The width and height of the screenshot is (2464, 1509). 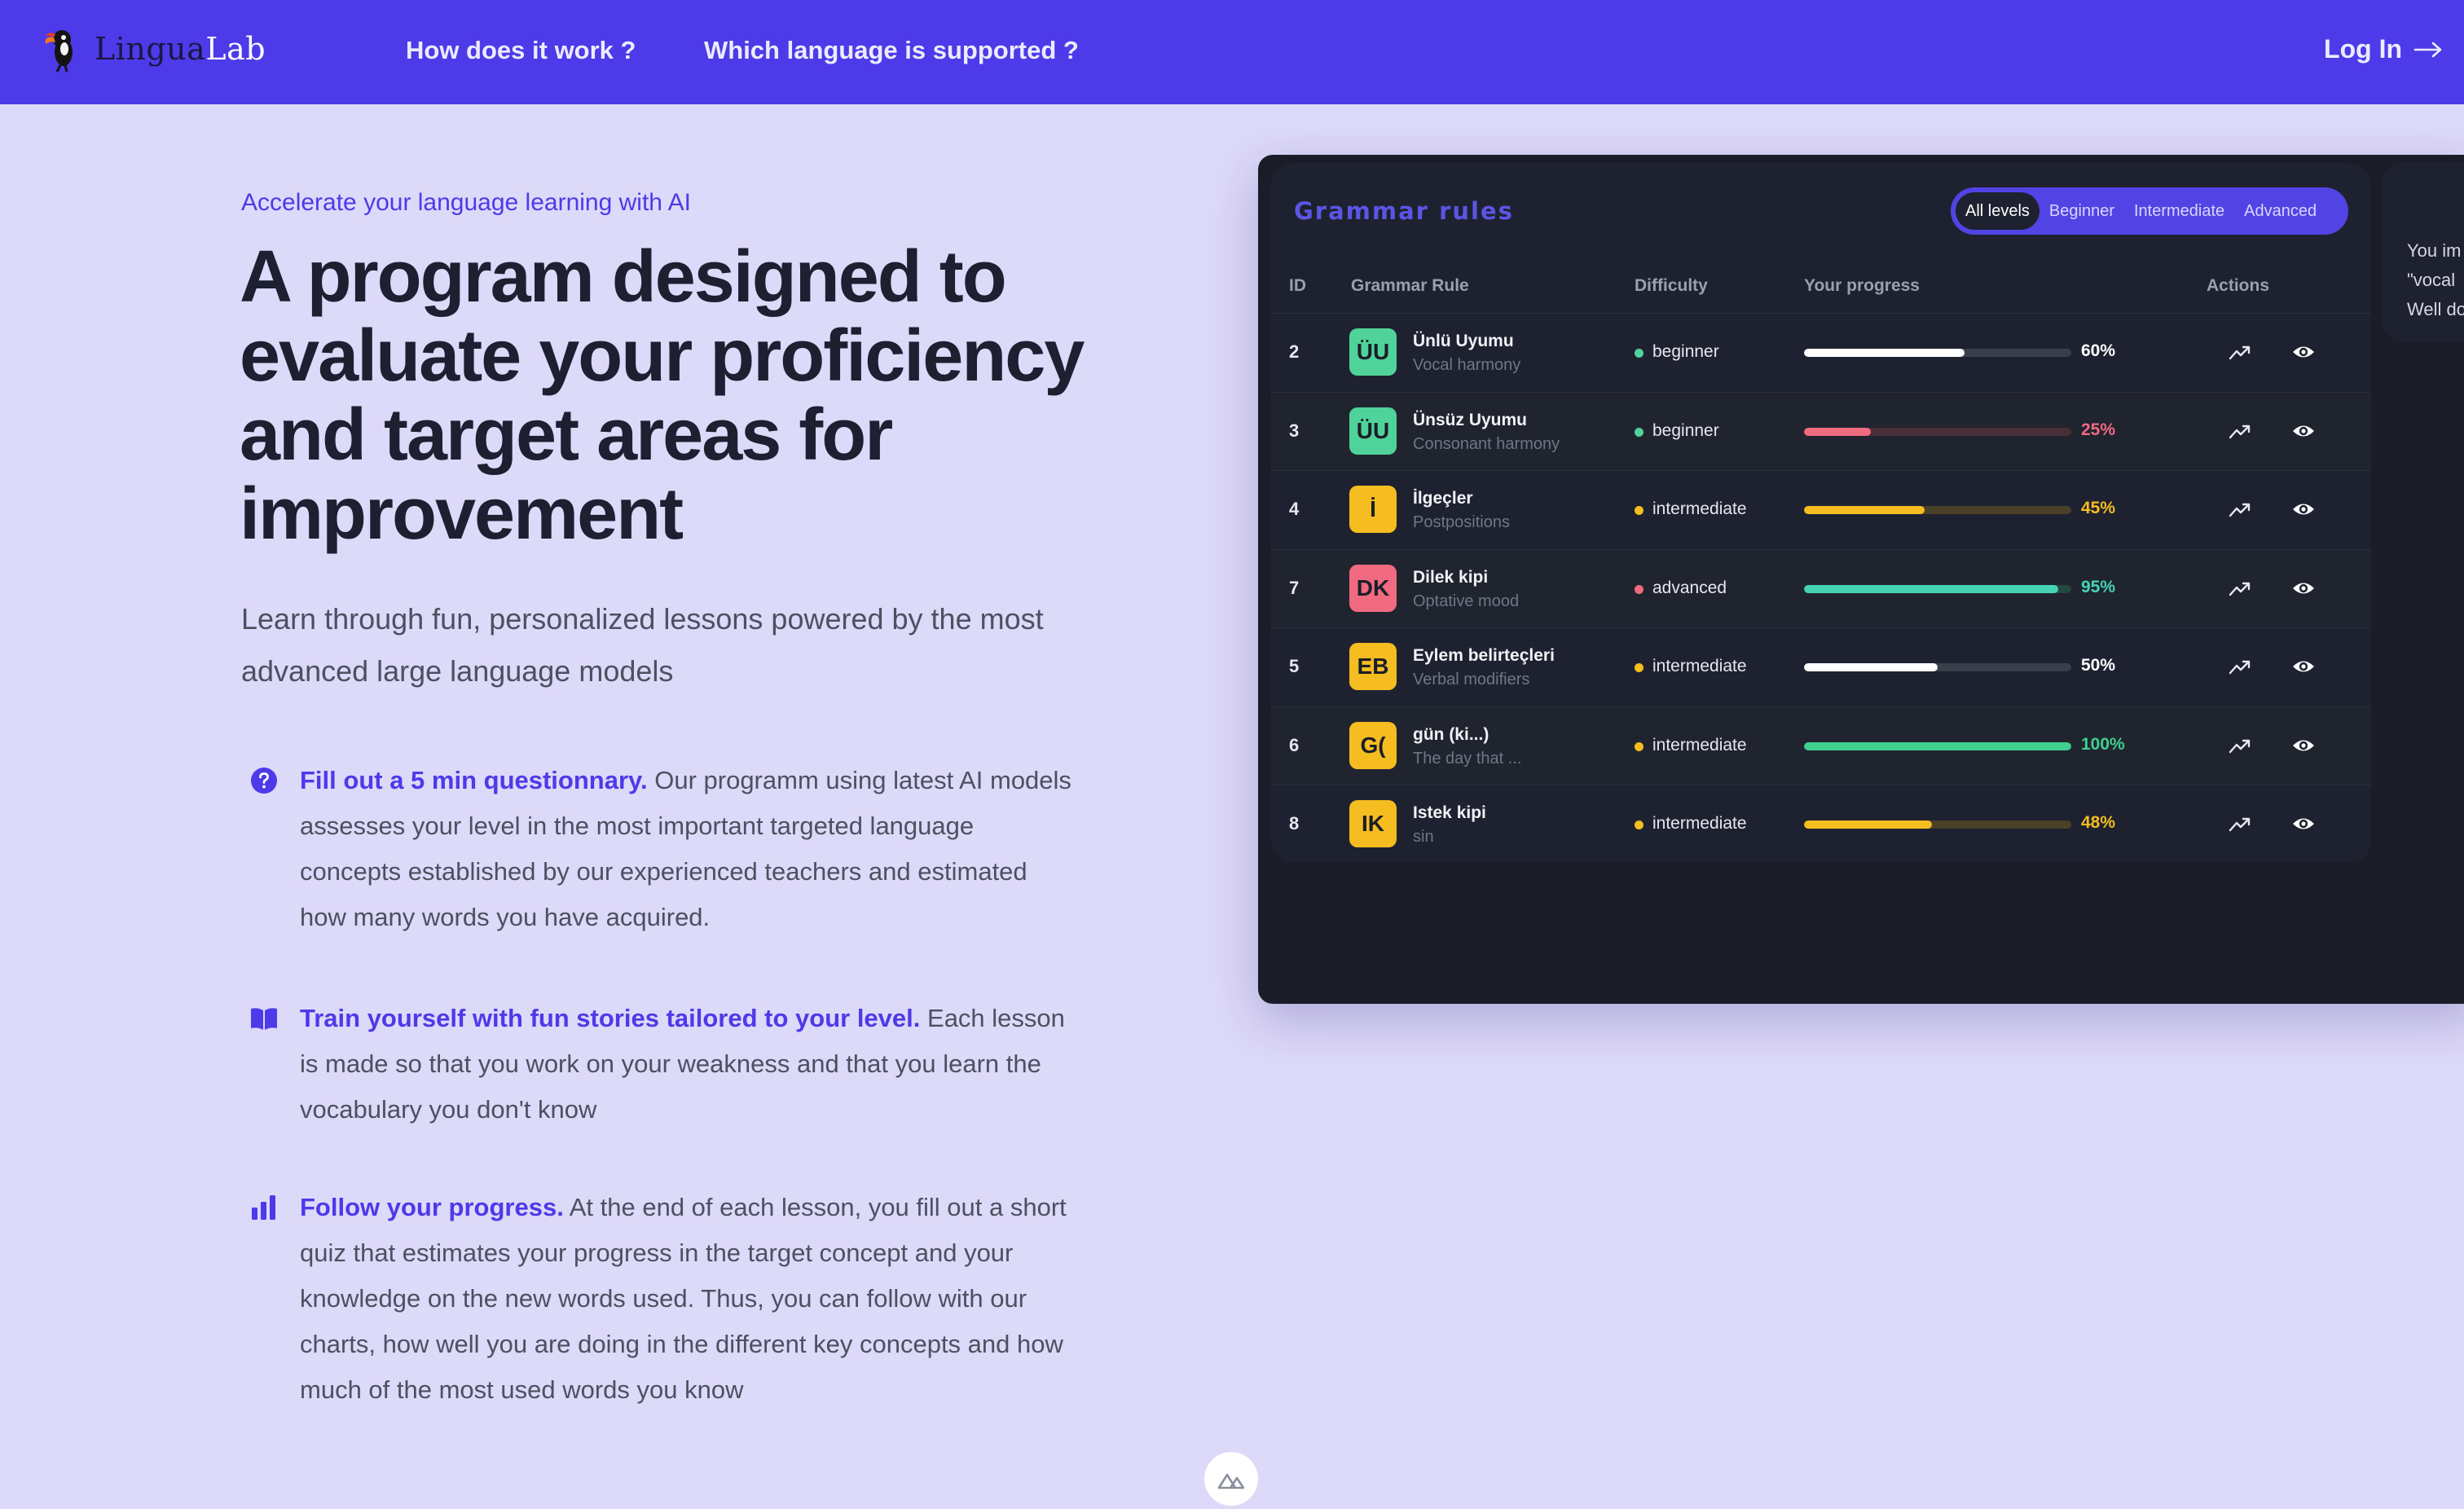 I want to click on question-circle-icon, so click(x=264, y=781).